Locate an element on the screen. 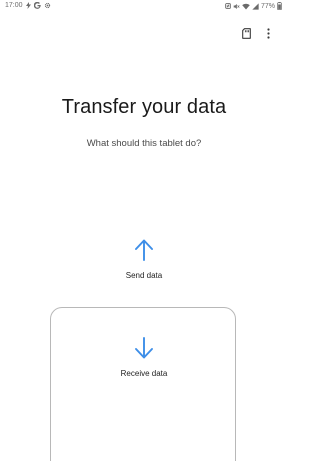 The width and height of the screenshot is (320, 461). settings-gear-icon is located at coordinates (47, 5).